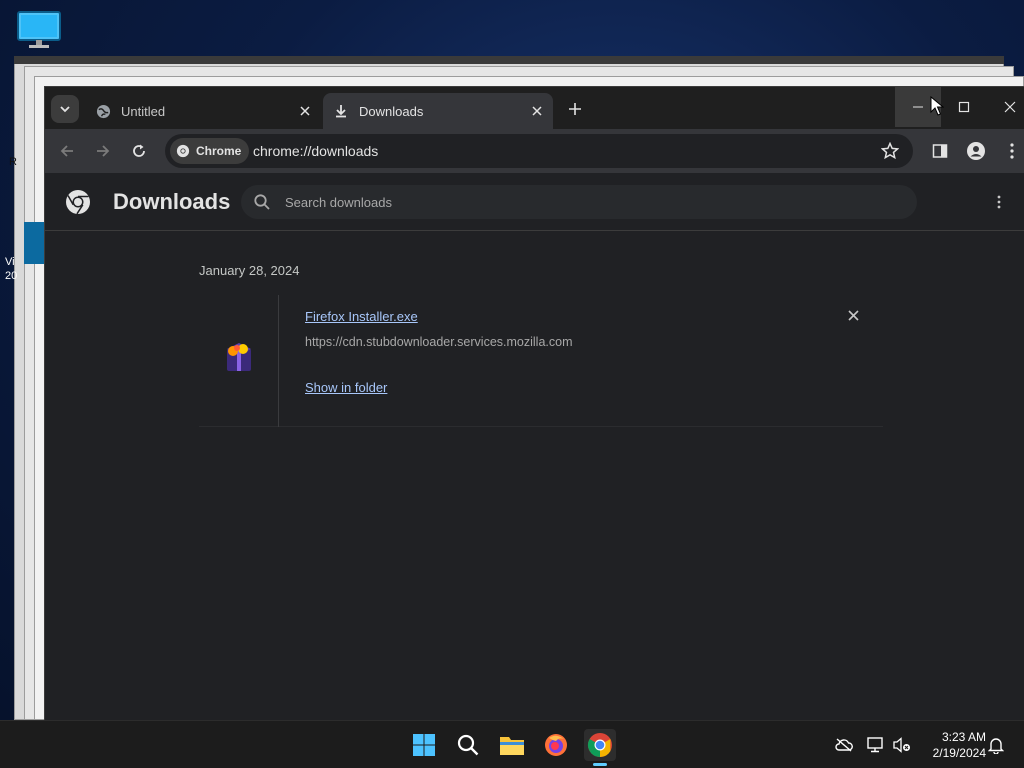 The image size is (1024, 768). I want to click on browser-toolbar: Chrome chrome://downloads, so click(534, 151).